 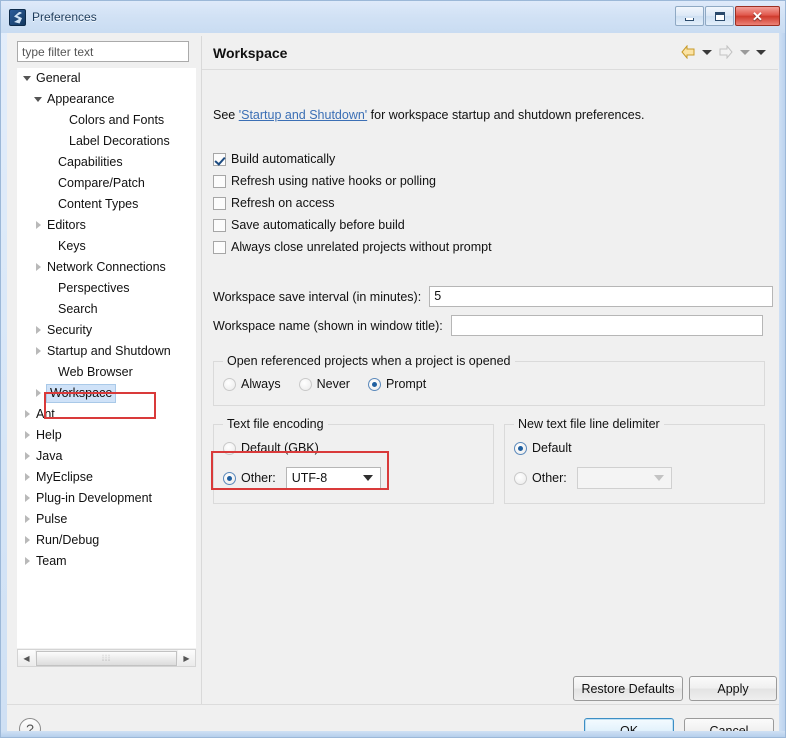 I want to click on encoding-default-radio-row: Default (GBK), so click(x=271, y=448).